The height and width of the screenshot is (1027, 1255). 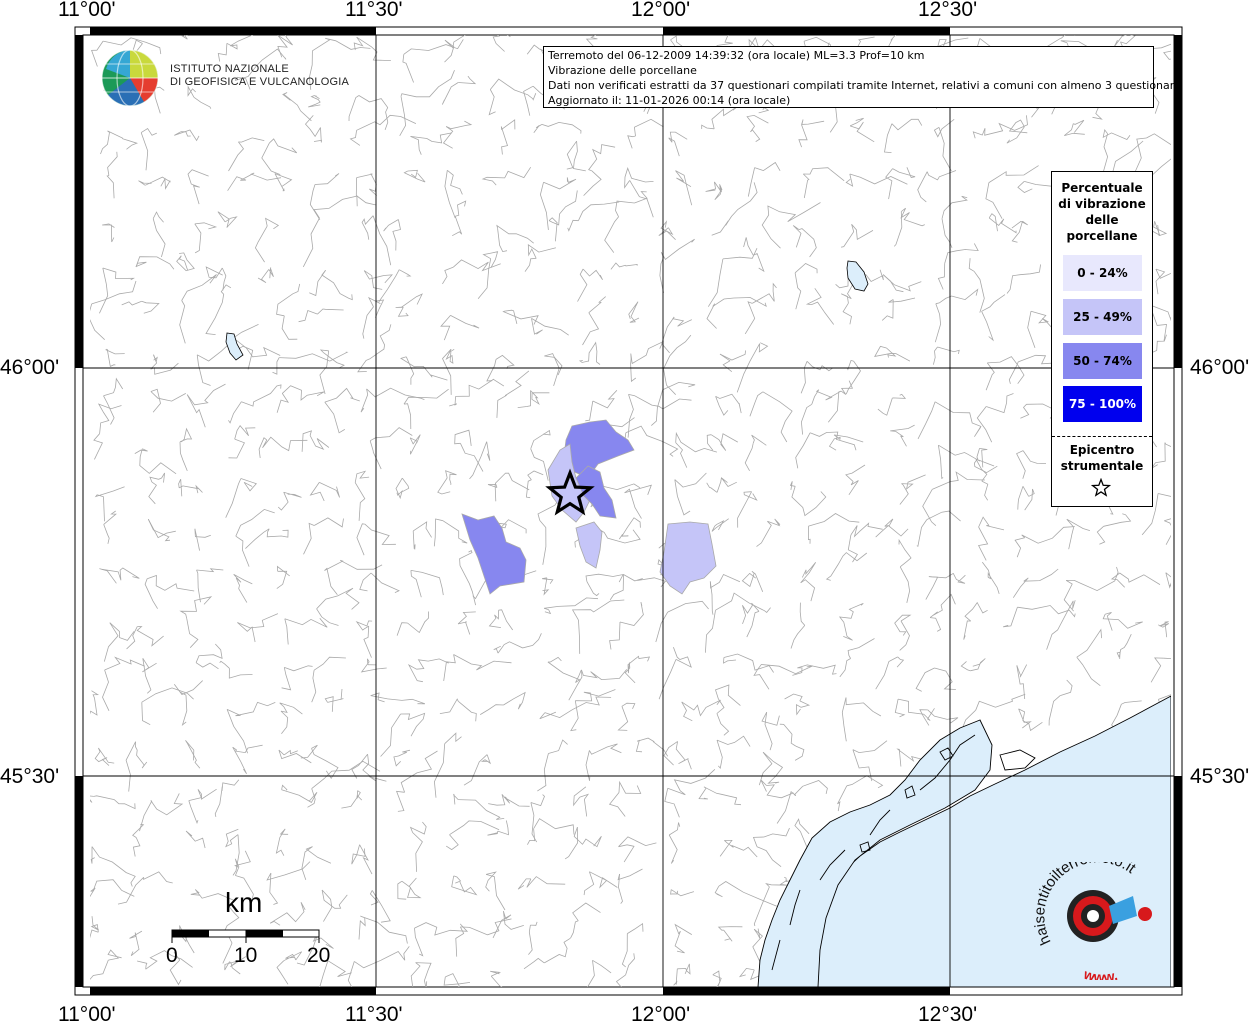 What do you see at coordinates (1220, 367) in the screenshot?
I see `lat-label-right-1: 46°00'` at bounding box center [1220, 367].